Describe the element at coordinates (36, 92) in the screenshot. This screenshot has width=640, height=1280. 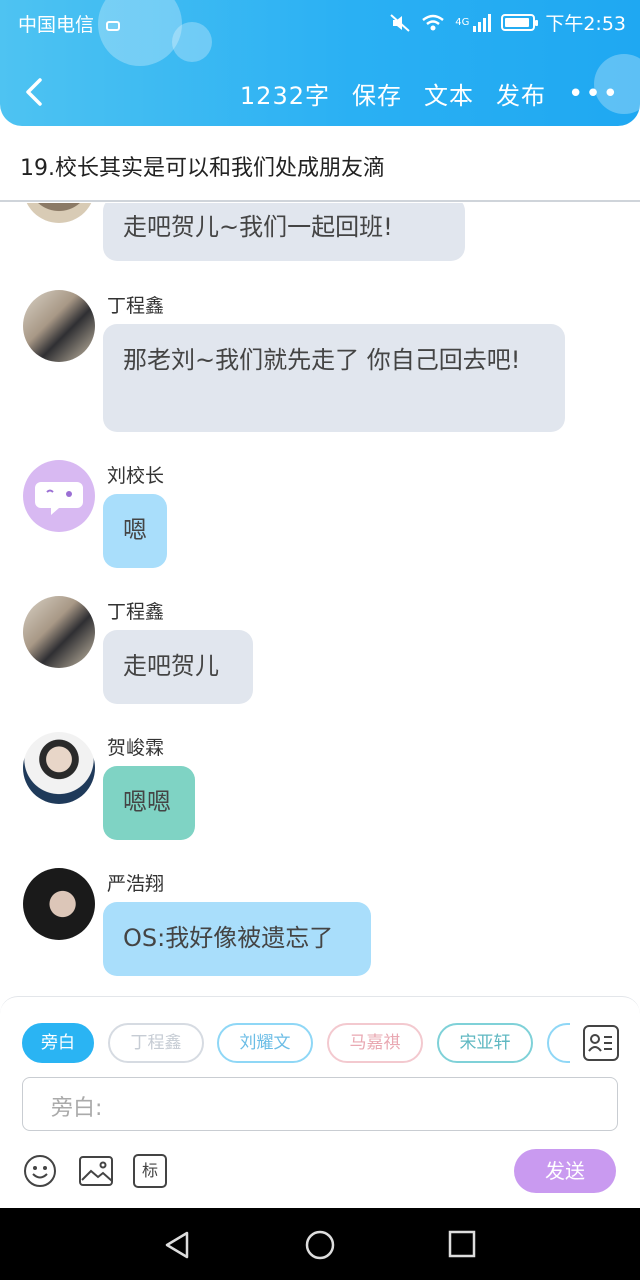
I see `back-arrow-icon` at that location.